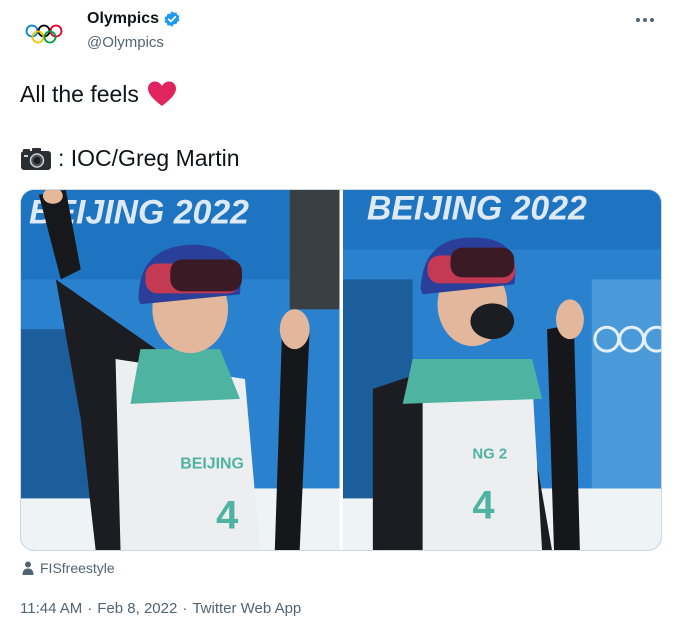  Describe the element at coordinates (51, 608) in the screenshot. I see `tweet-time: 11:44 AM` at that location.